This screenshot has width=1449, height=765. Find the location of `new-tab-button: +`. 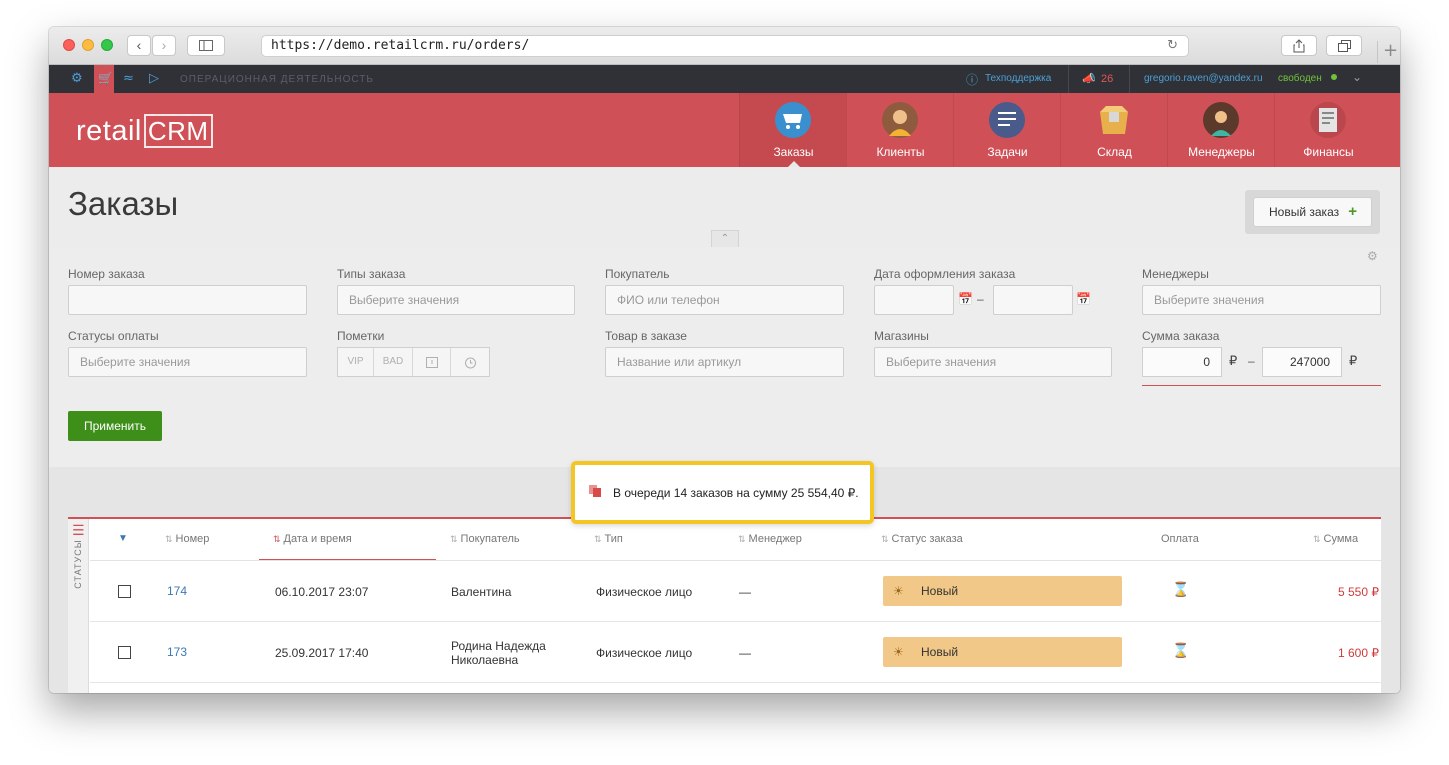

new-tab-button: + is located at coordinates (1388, 52).